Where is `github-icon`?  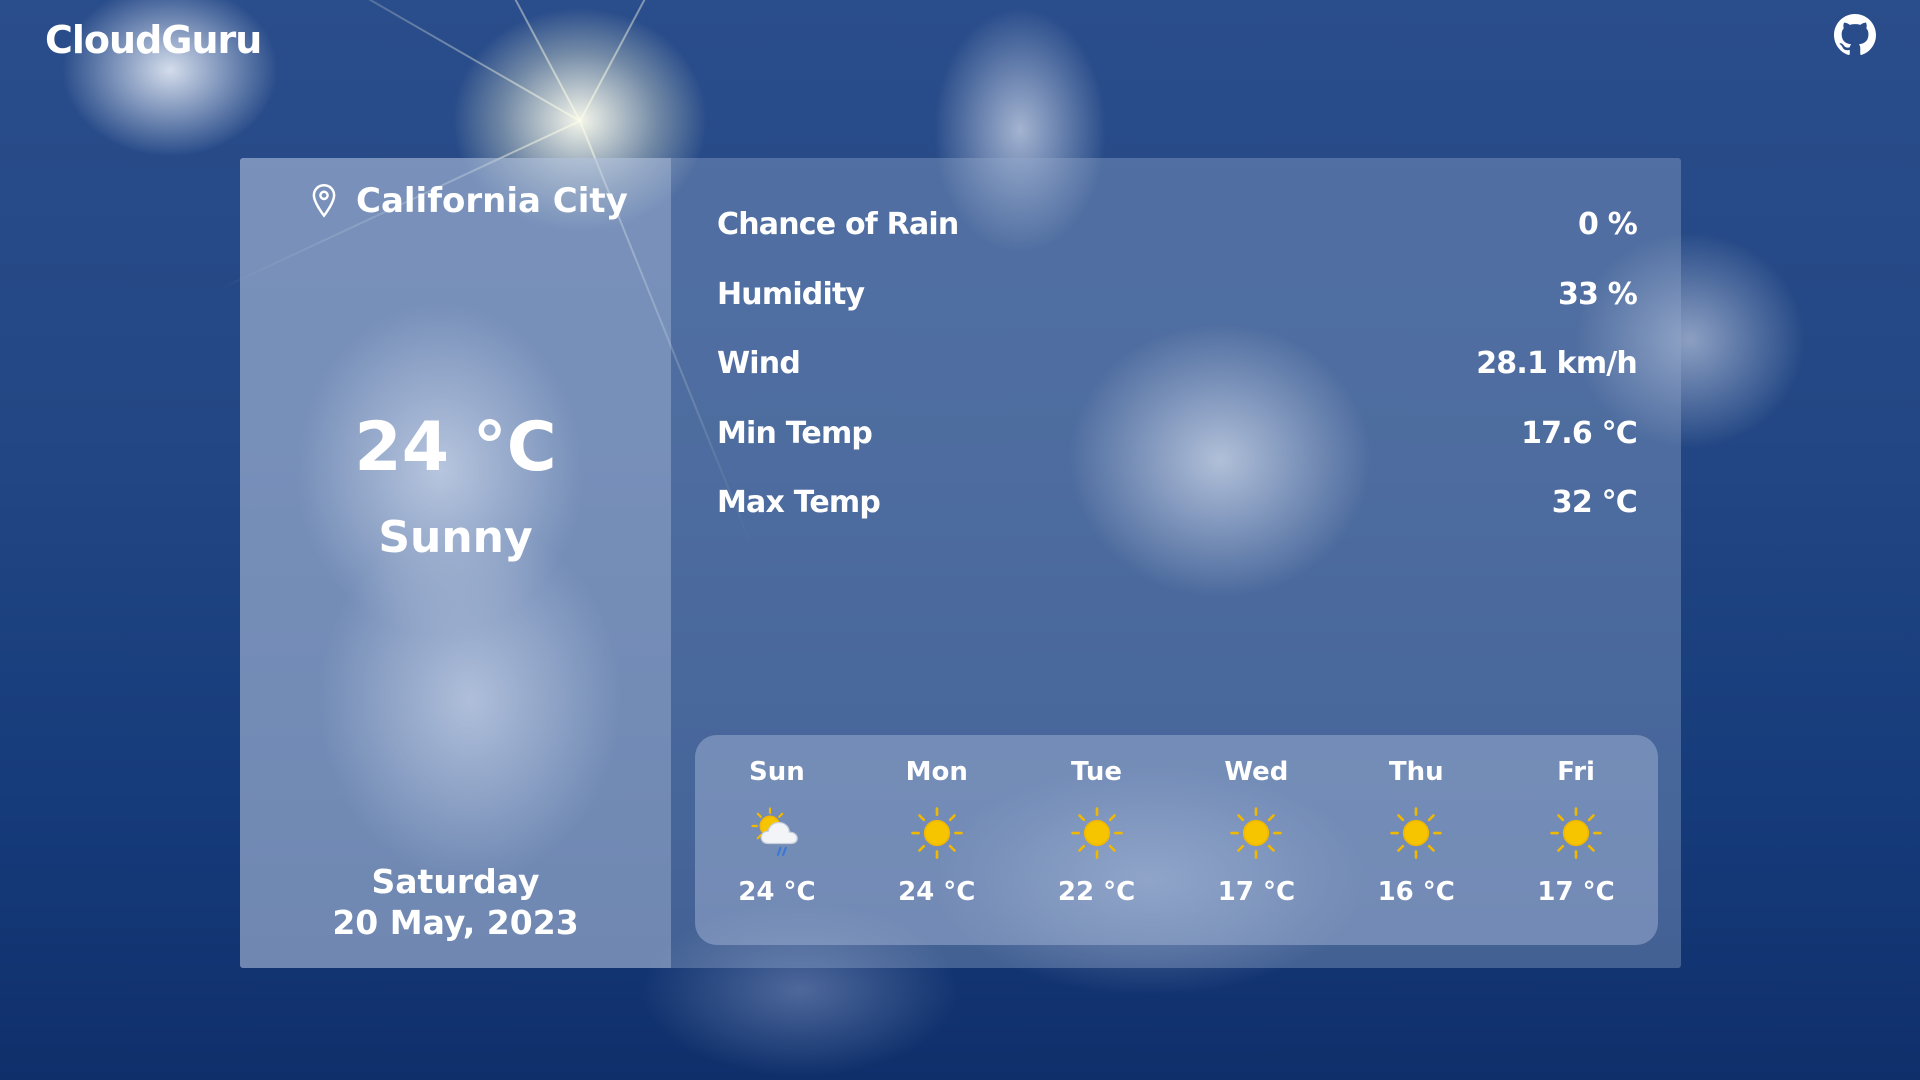
github-icon is located at coordinates (1855, 35).